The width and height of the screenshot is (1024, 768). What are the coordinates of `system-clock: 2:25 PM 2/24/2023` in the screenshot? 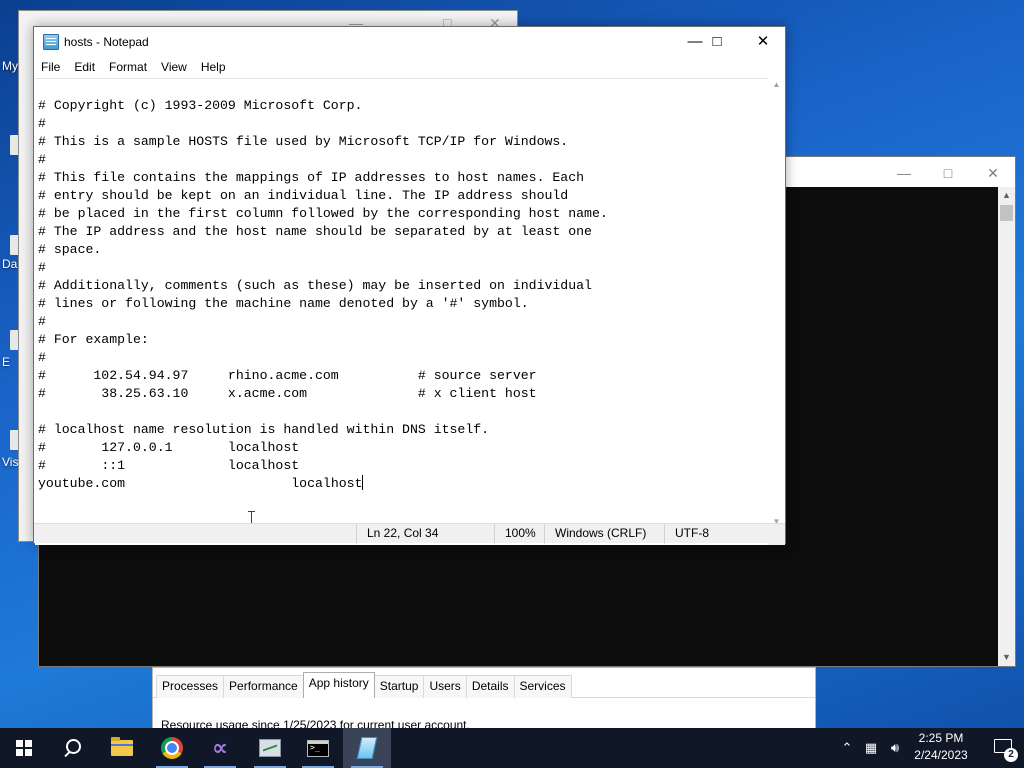 It's located at (941, 747).